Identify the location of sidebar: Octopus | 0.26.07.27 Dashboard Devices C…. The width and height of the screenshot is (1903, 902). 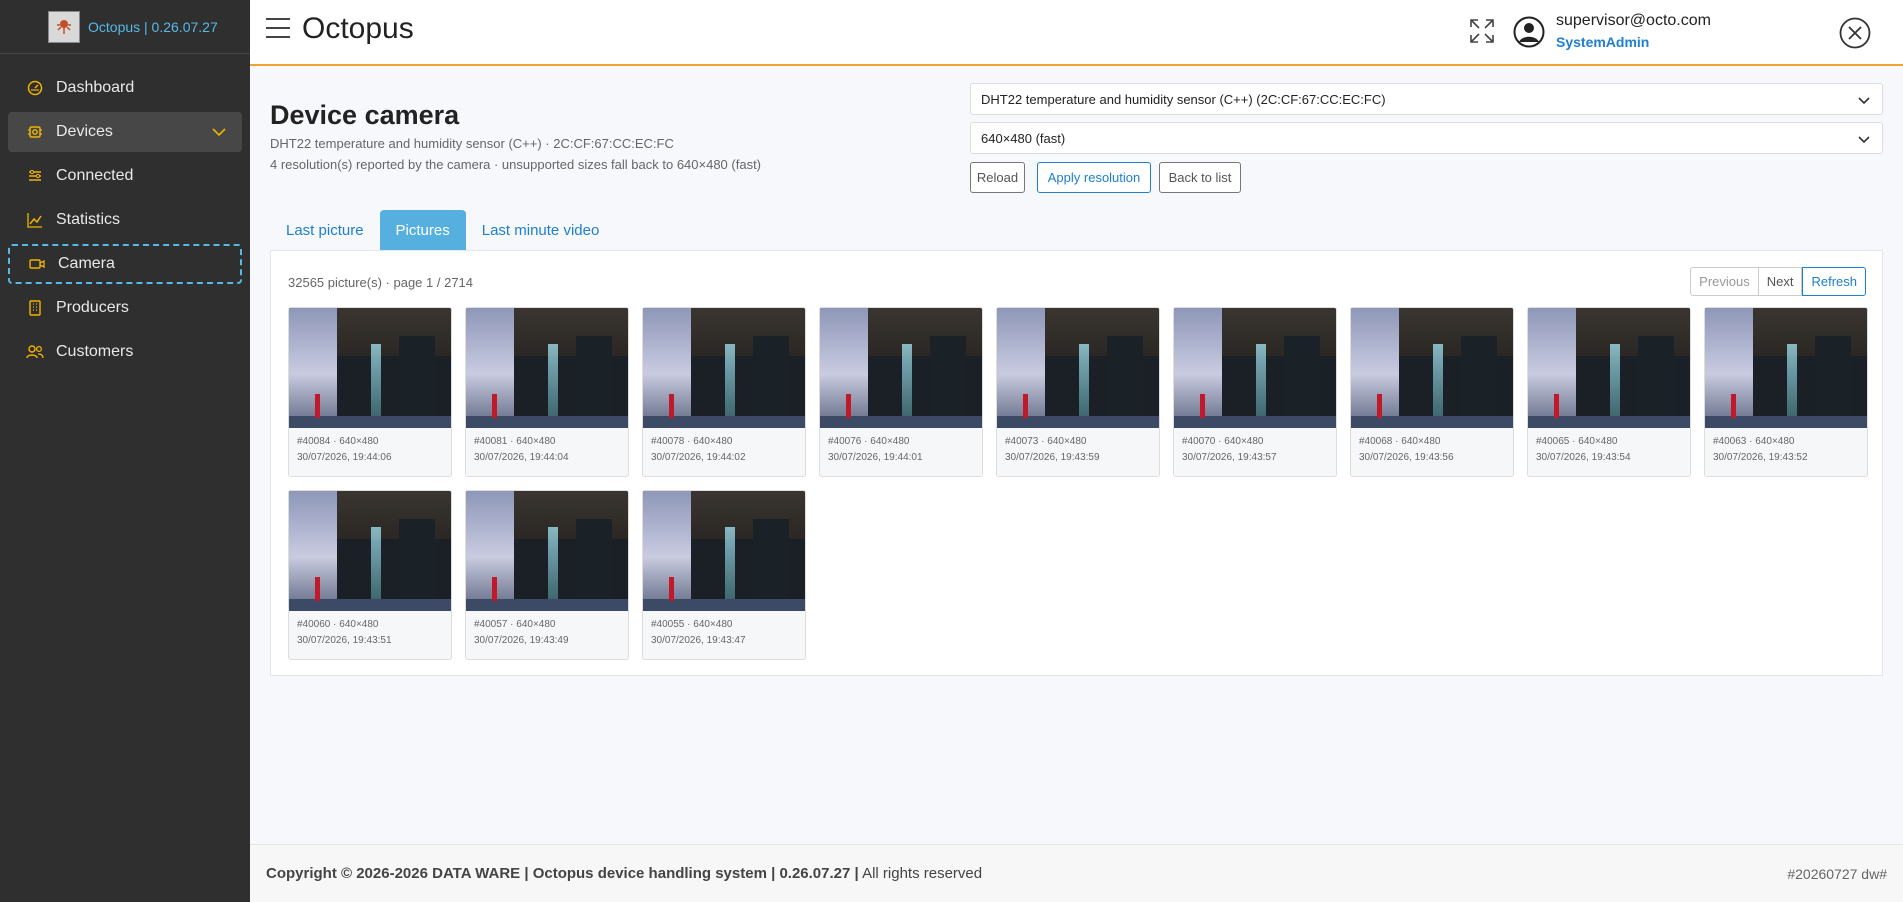
(125, 451).